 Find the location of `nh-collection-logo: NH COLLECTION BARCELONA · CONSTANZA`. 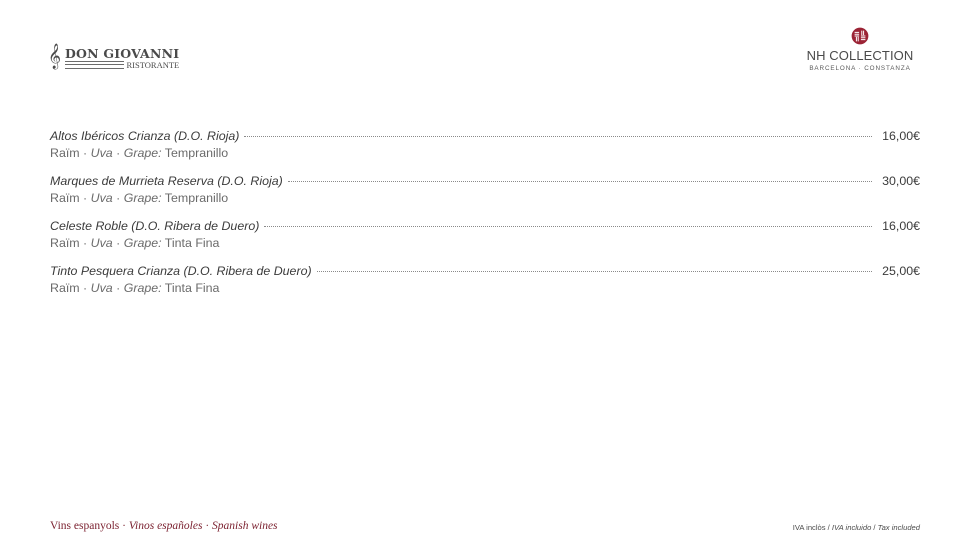

nh-collection-logo: NH COLLECTION BARCELONA · CONSTANZA is located at coordinates (860, 49).